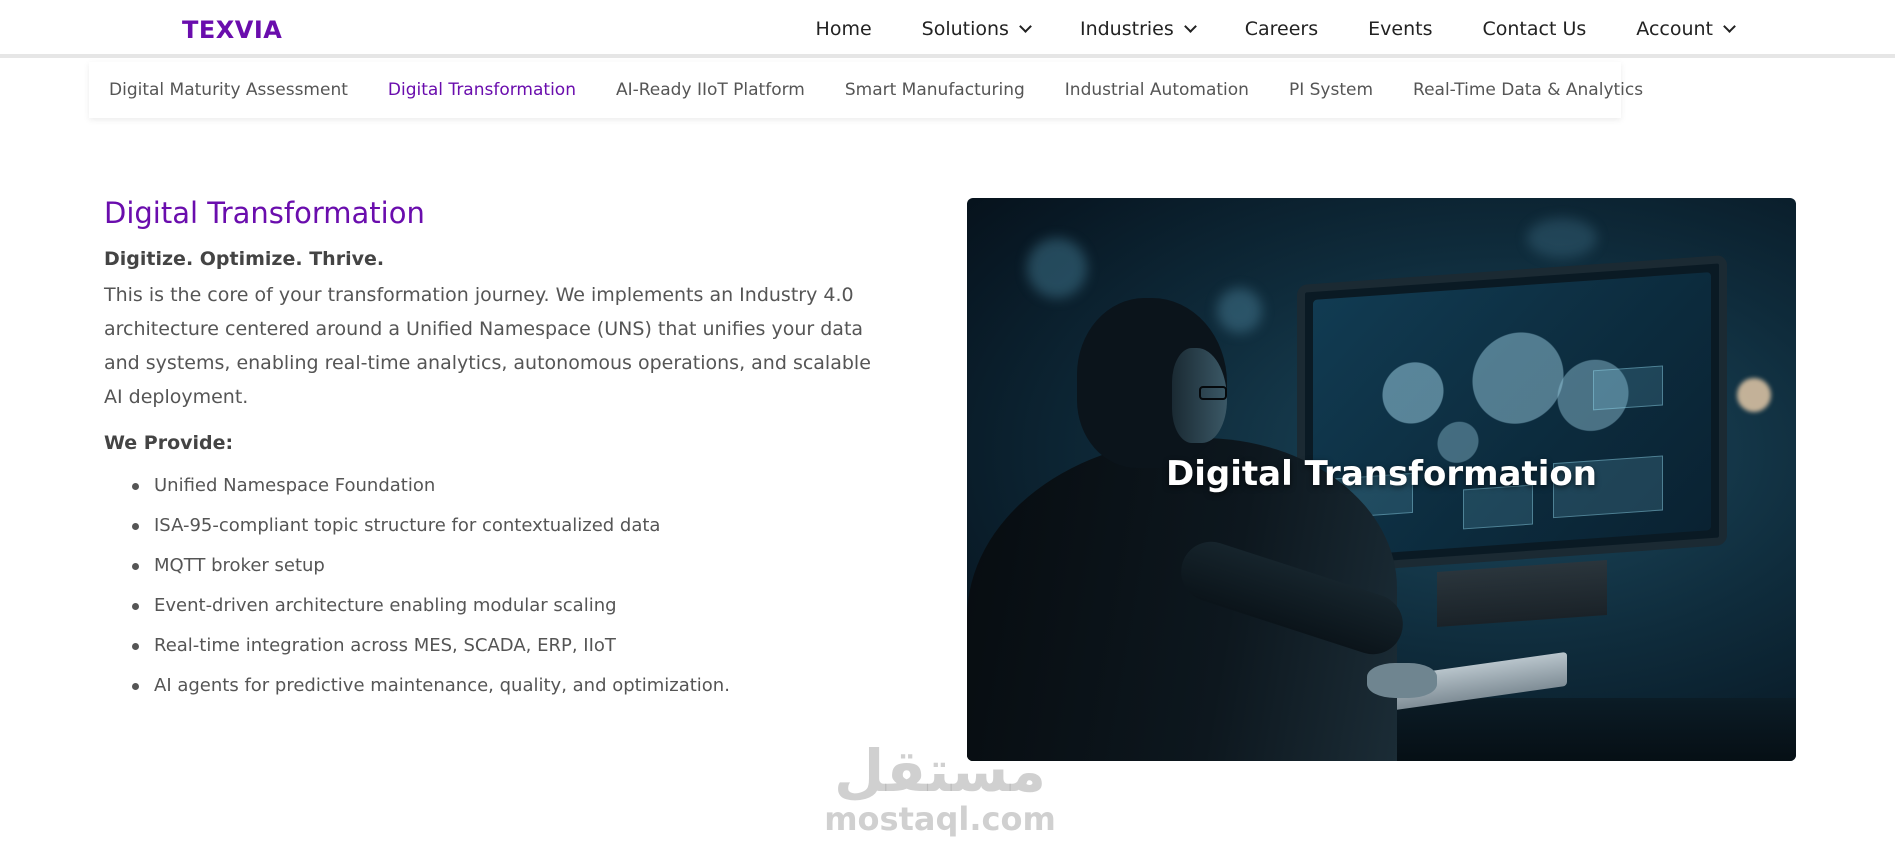  I want to click on nav-contact-us: Contact Us, so click(1535, 29).